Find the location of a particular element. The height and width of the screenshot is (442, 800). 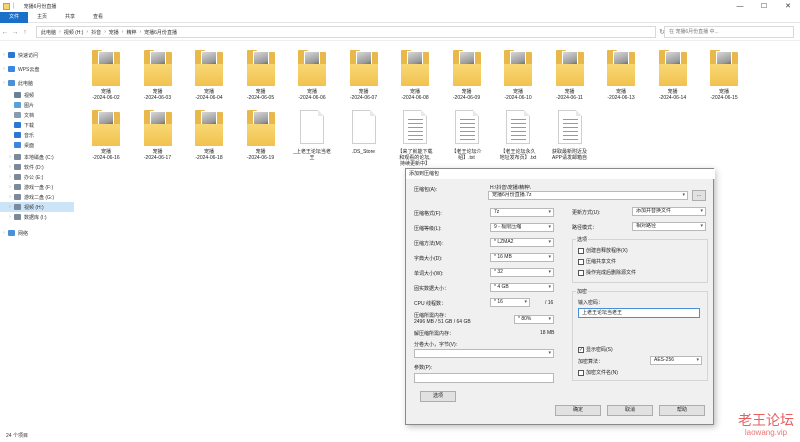

ok-button: 确定 is located at coordinates (578, 410).